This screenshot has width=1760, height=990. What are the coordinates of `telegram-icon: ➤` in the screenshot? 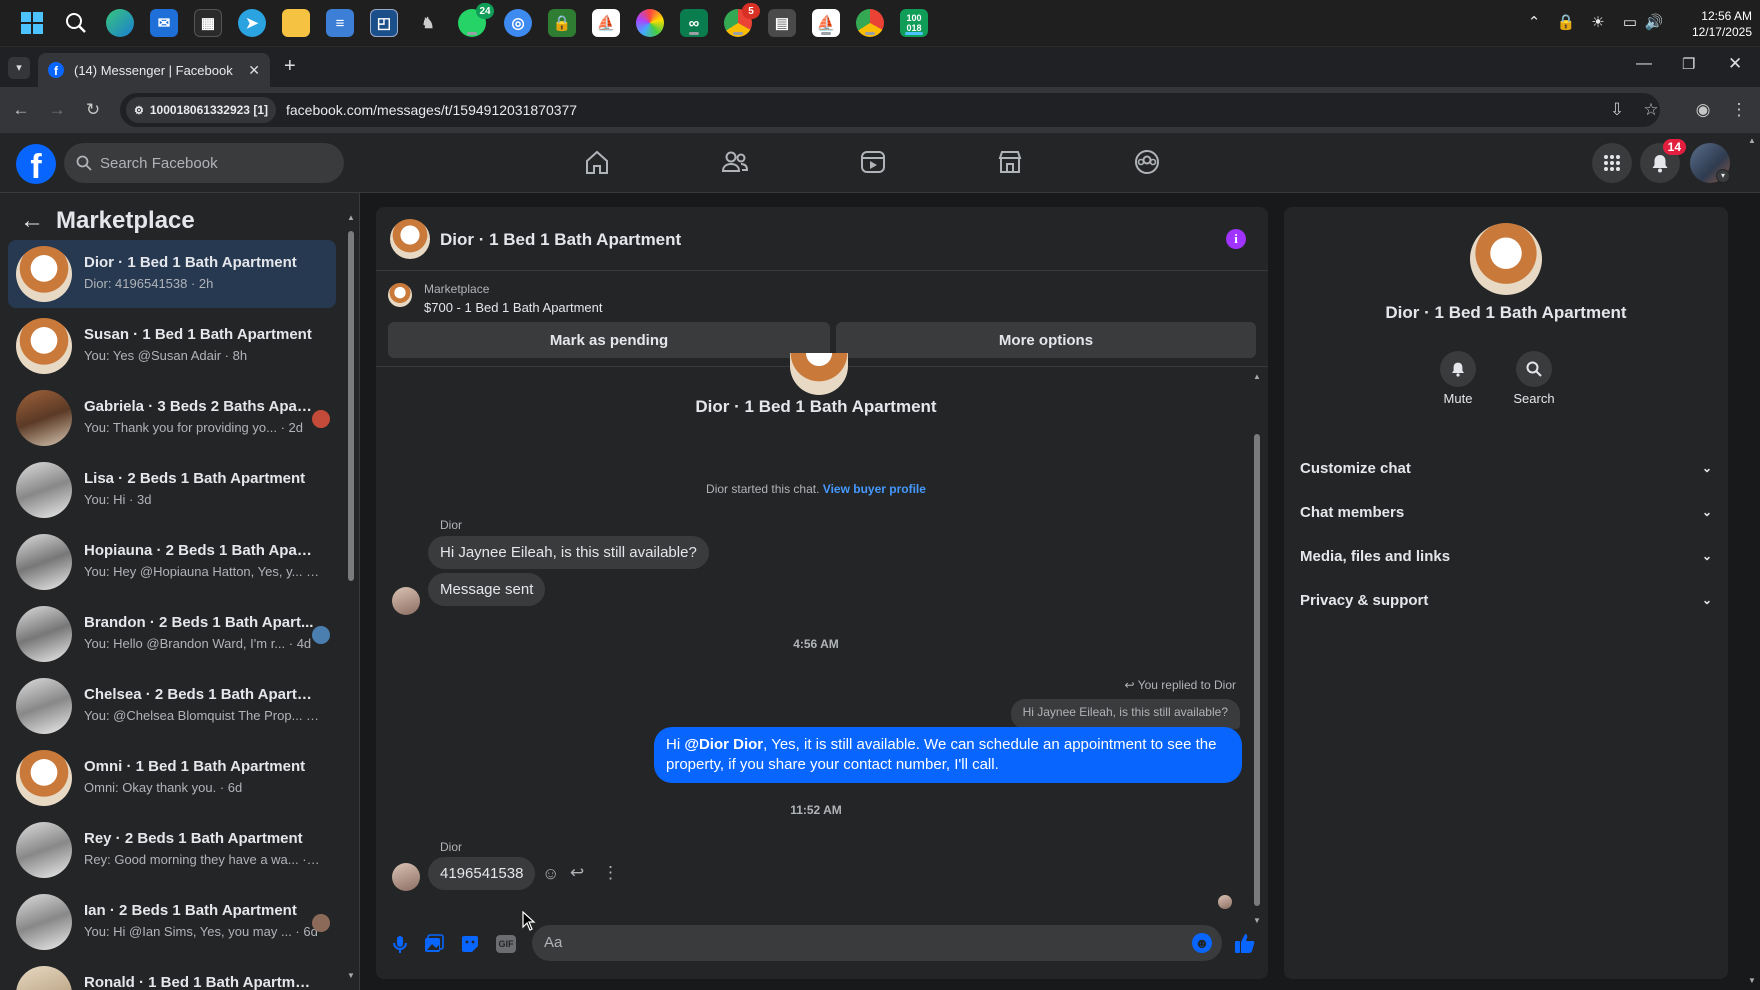 It's located at (252, 23).